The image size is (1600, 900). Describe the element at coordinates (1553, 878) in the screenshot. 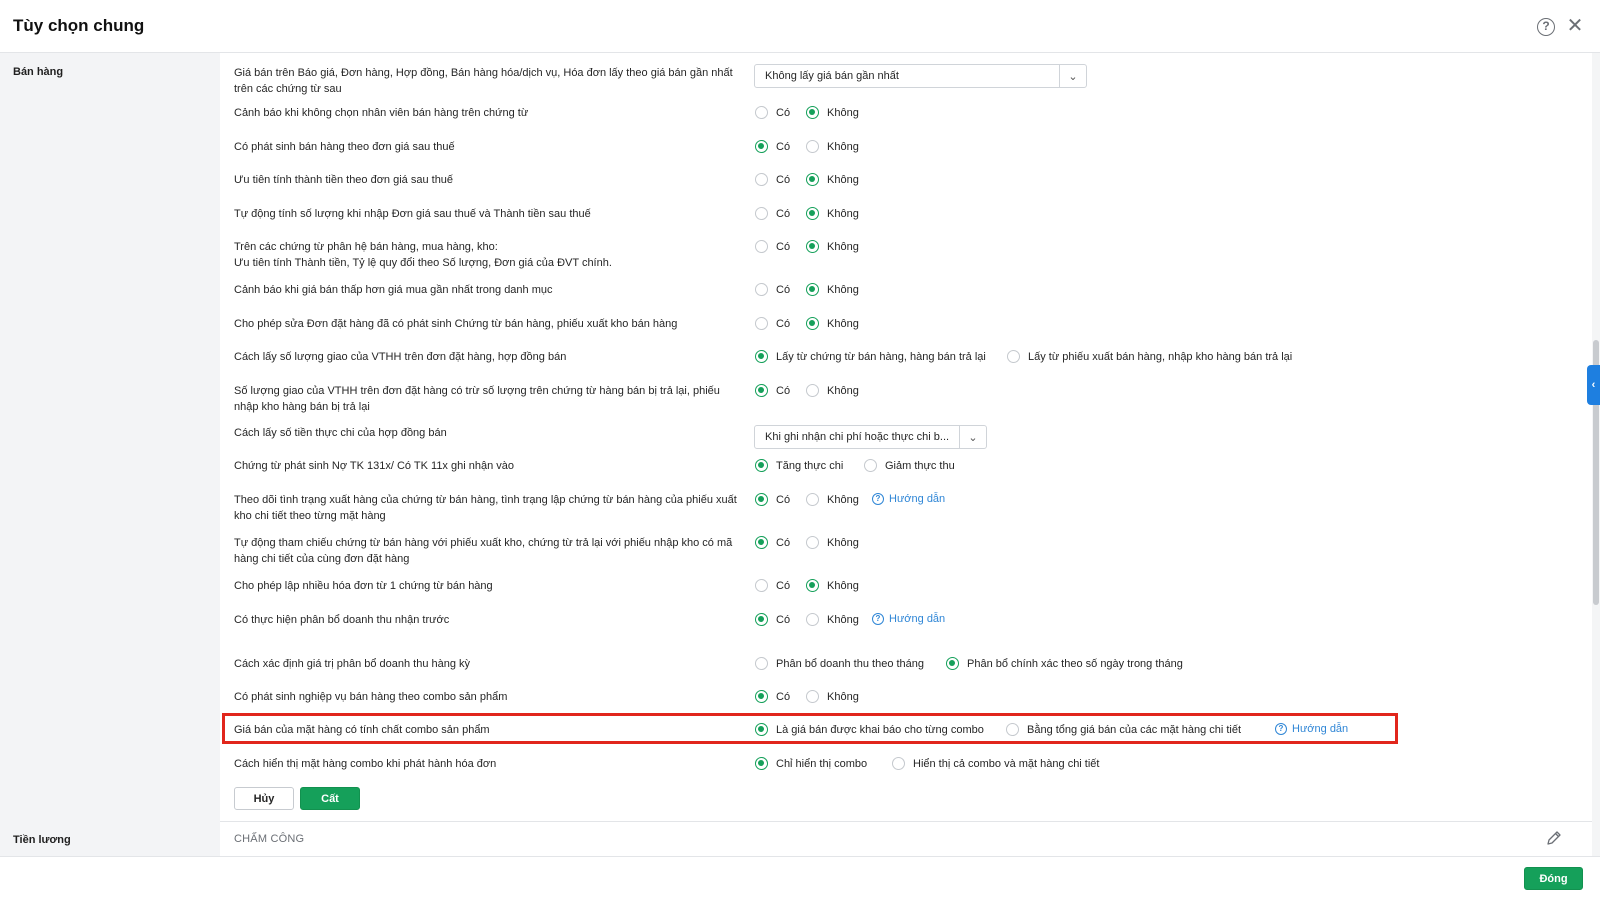

I see `close-dialog-button: Đóng` at that location.